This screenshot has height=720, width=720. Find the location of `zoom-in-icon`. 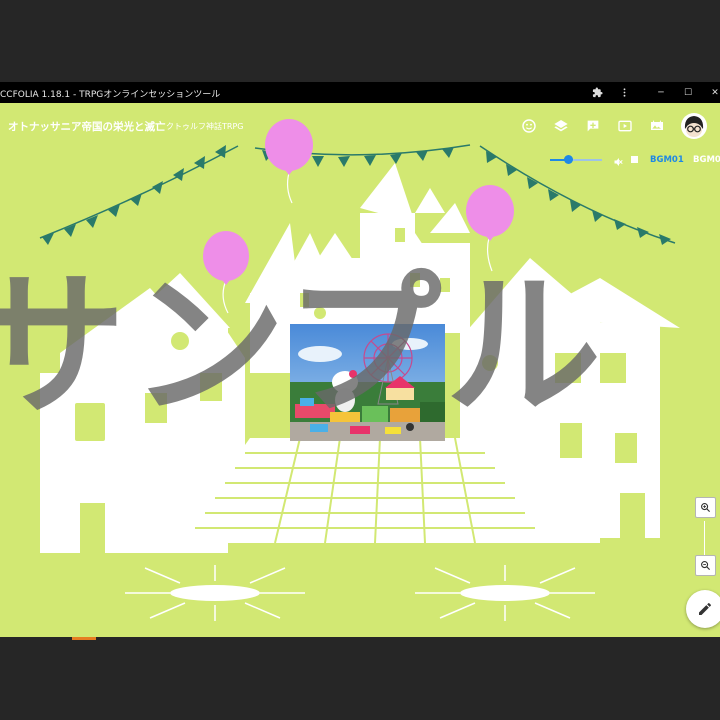

zoom-in-icon is located at coordinates (706, 508).